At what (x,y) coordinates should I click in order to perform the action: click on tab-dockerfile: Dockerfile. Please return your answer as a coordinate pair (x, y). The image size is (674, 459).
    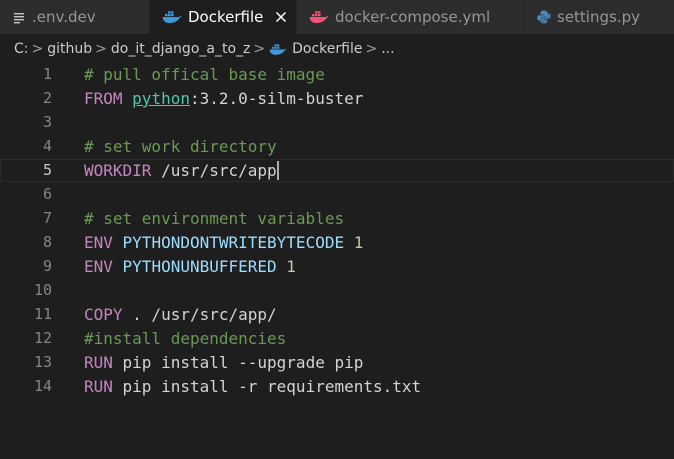
    Looking at the image, I should click on (223, 17).